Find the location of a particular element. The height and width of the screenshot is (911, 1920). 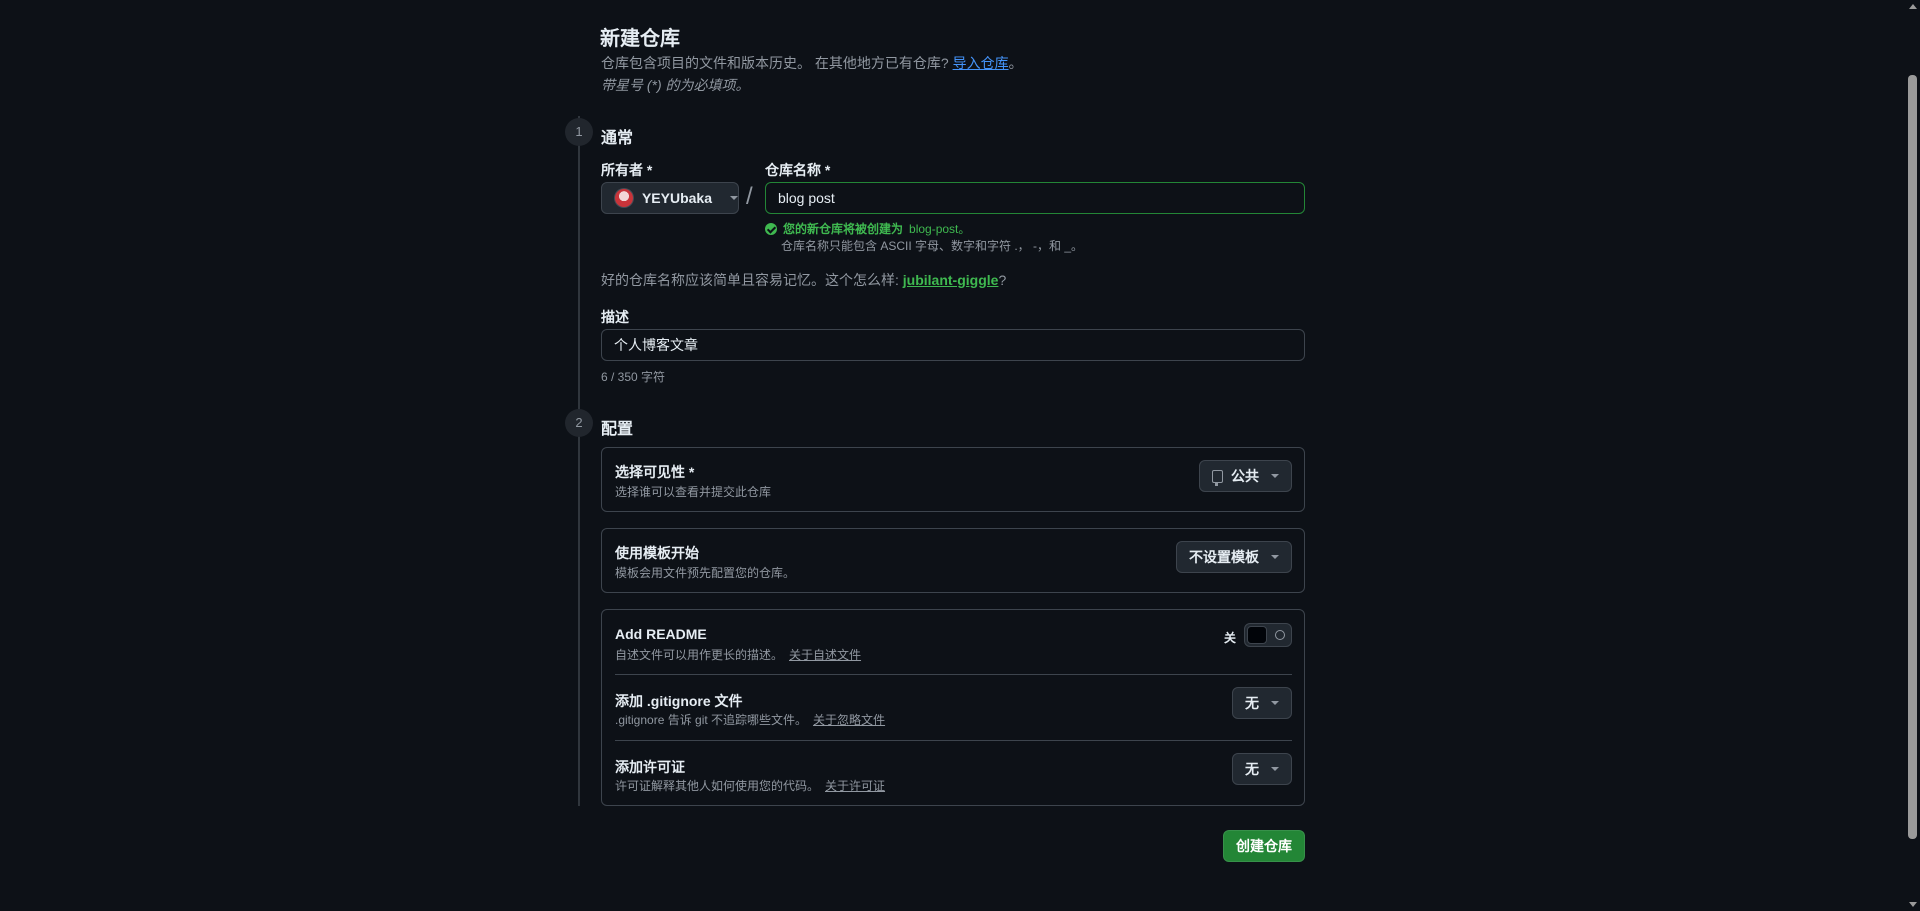

scrollbar-thumb is located at coordinates (1912, 457).